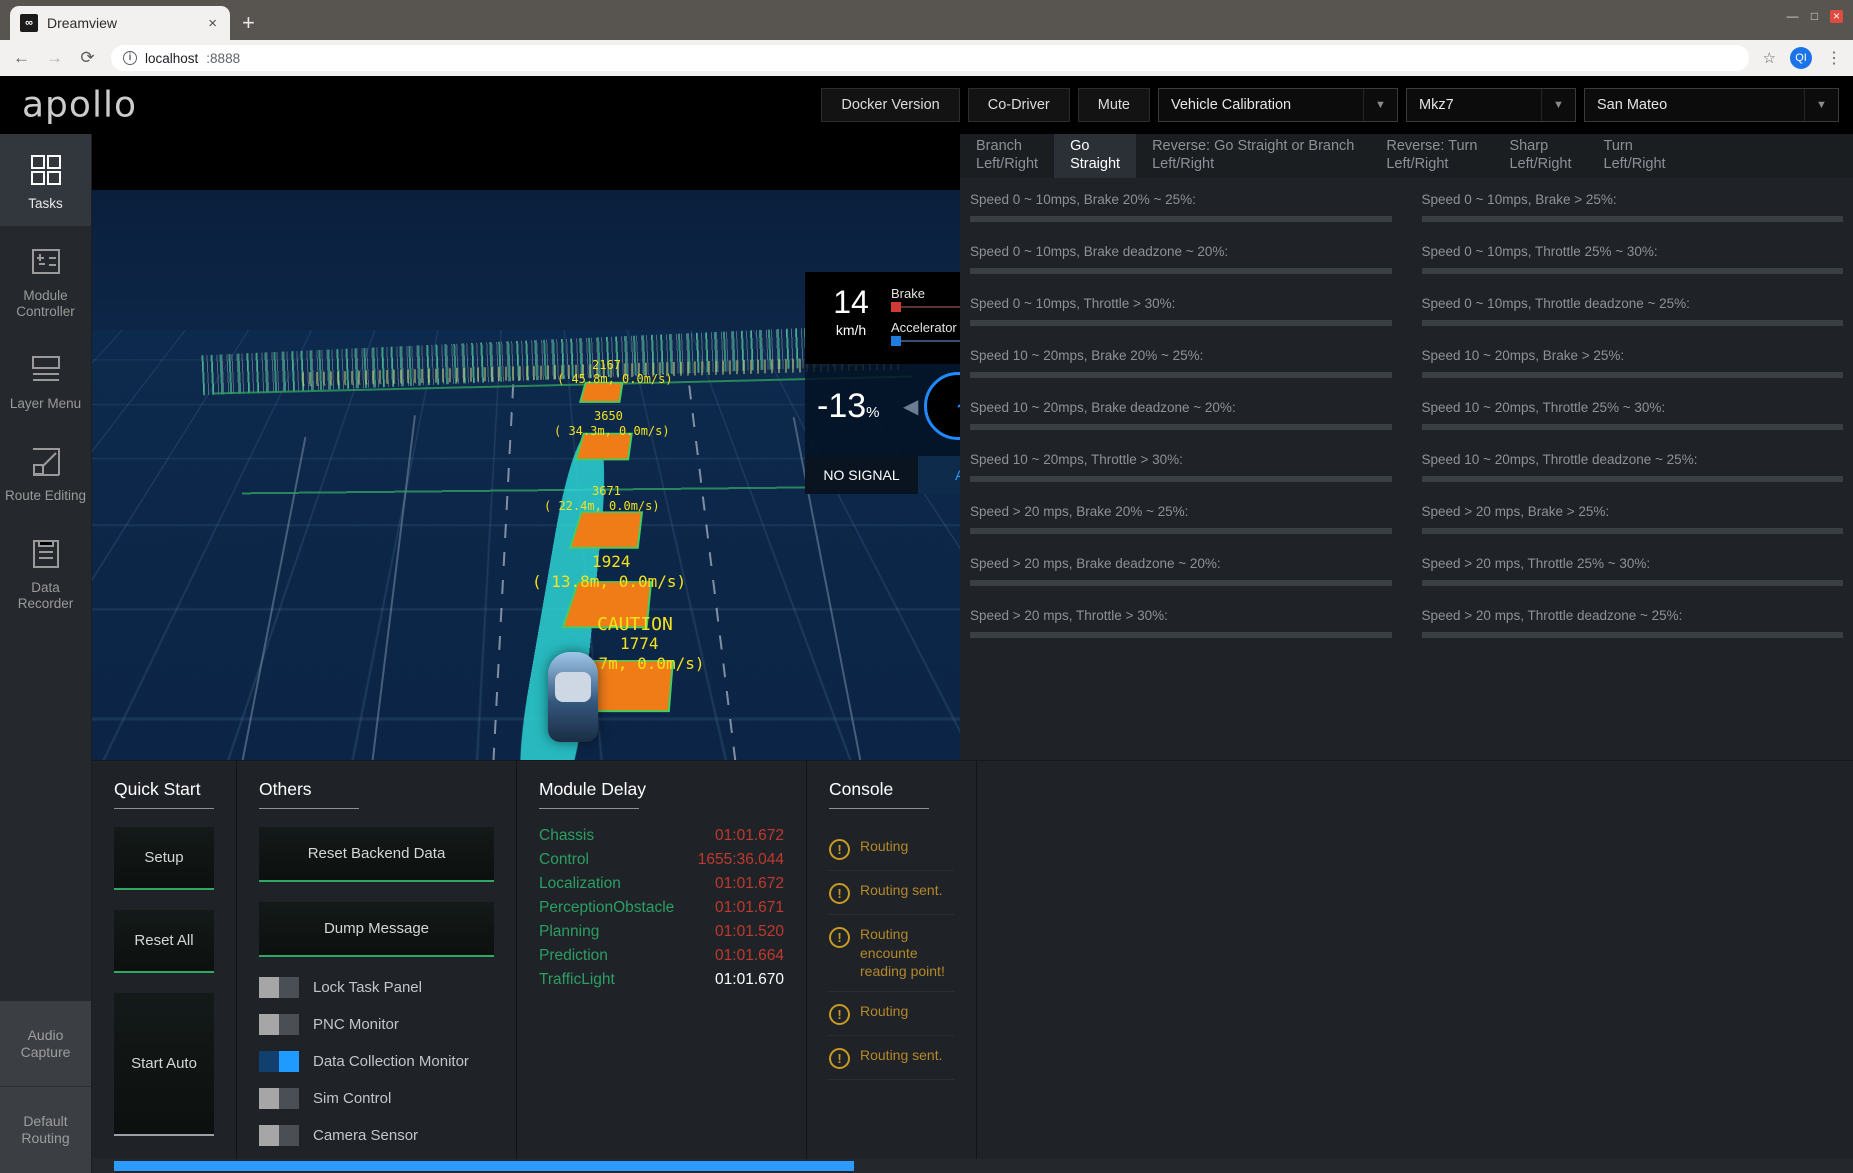 This screenshot has height=1173, width=1853. I want to click on new-tab-button: +, so click(248, 23).